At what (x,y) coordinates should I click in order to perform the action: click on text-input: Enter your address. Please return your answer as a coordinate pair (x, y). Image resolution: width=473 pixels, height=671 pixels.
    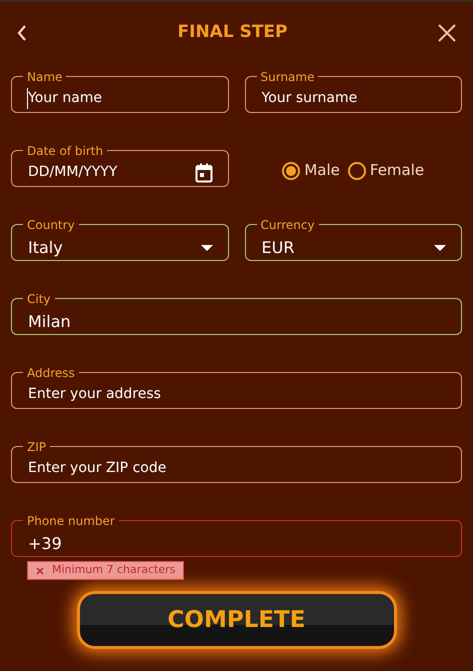
    Looking at the image, I should click on (236, 394).